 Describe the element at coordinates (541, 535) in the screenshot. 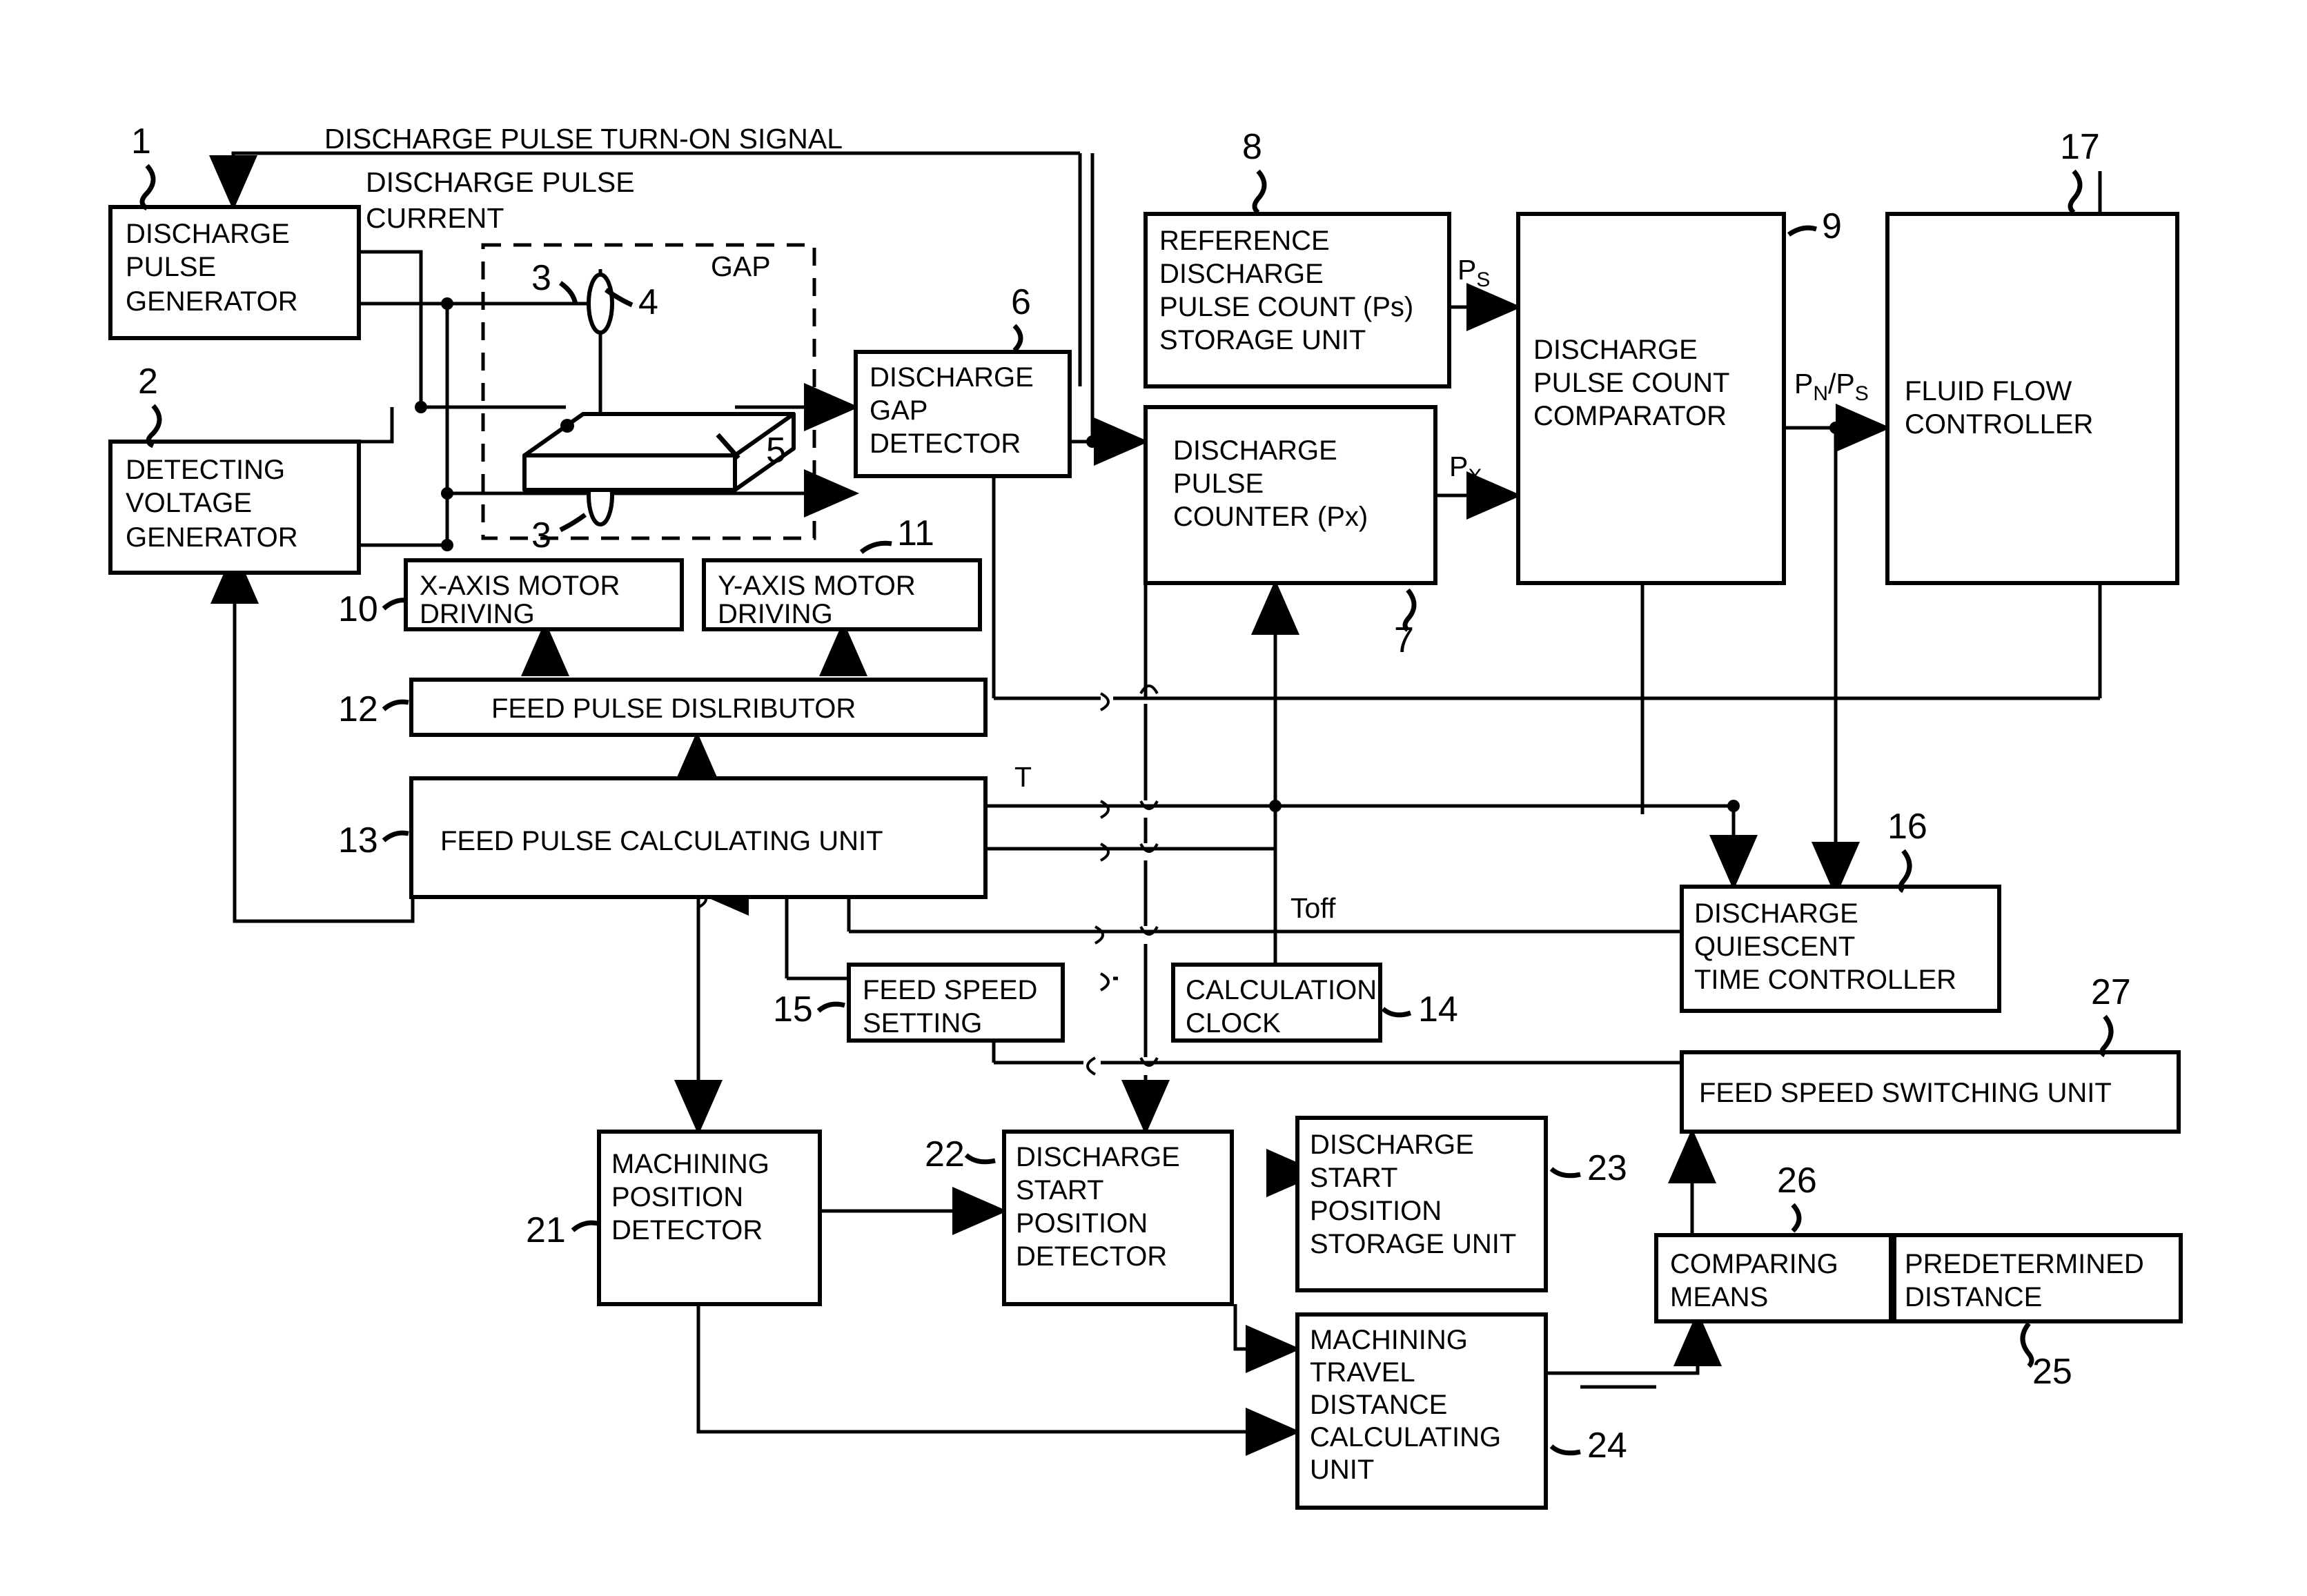

I see `ref-3-lower: 3` at that location.